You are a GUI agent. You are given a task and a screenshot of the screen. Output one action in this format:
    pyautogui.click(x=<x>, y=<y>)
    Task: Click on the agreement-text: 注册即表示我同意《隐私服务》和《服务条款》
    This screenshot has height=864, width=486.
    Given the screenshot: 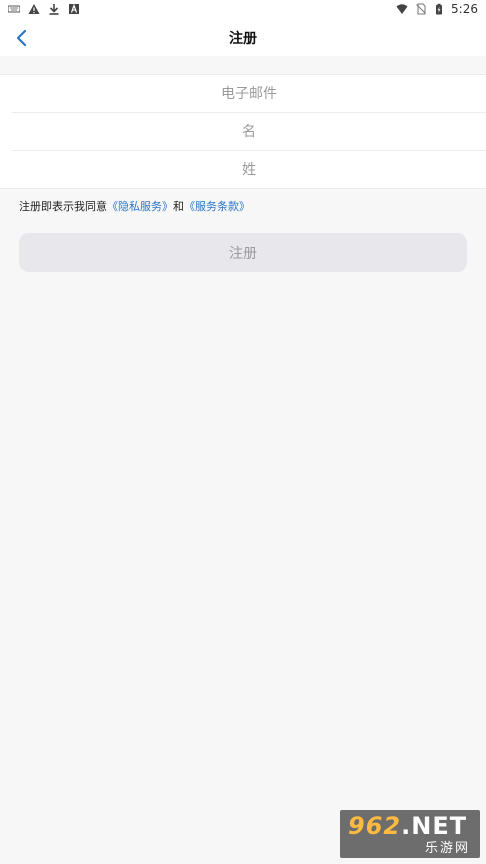 What is the action you would take?
    pyautogui.click(x=134, y=206)
    